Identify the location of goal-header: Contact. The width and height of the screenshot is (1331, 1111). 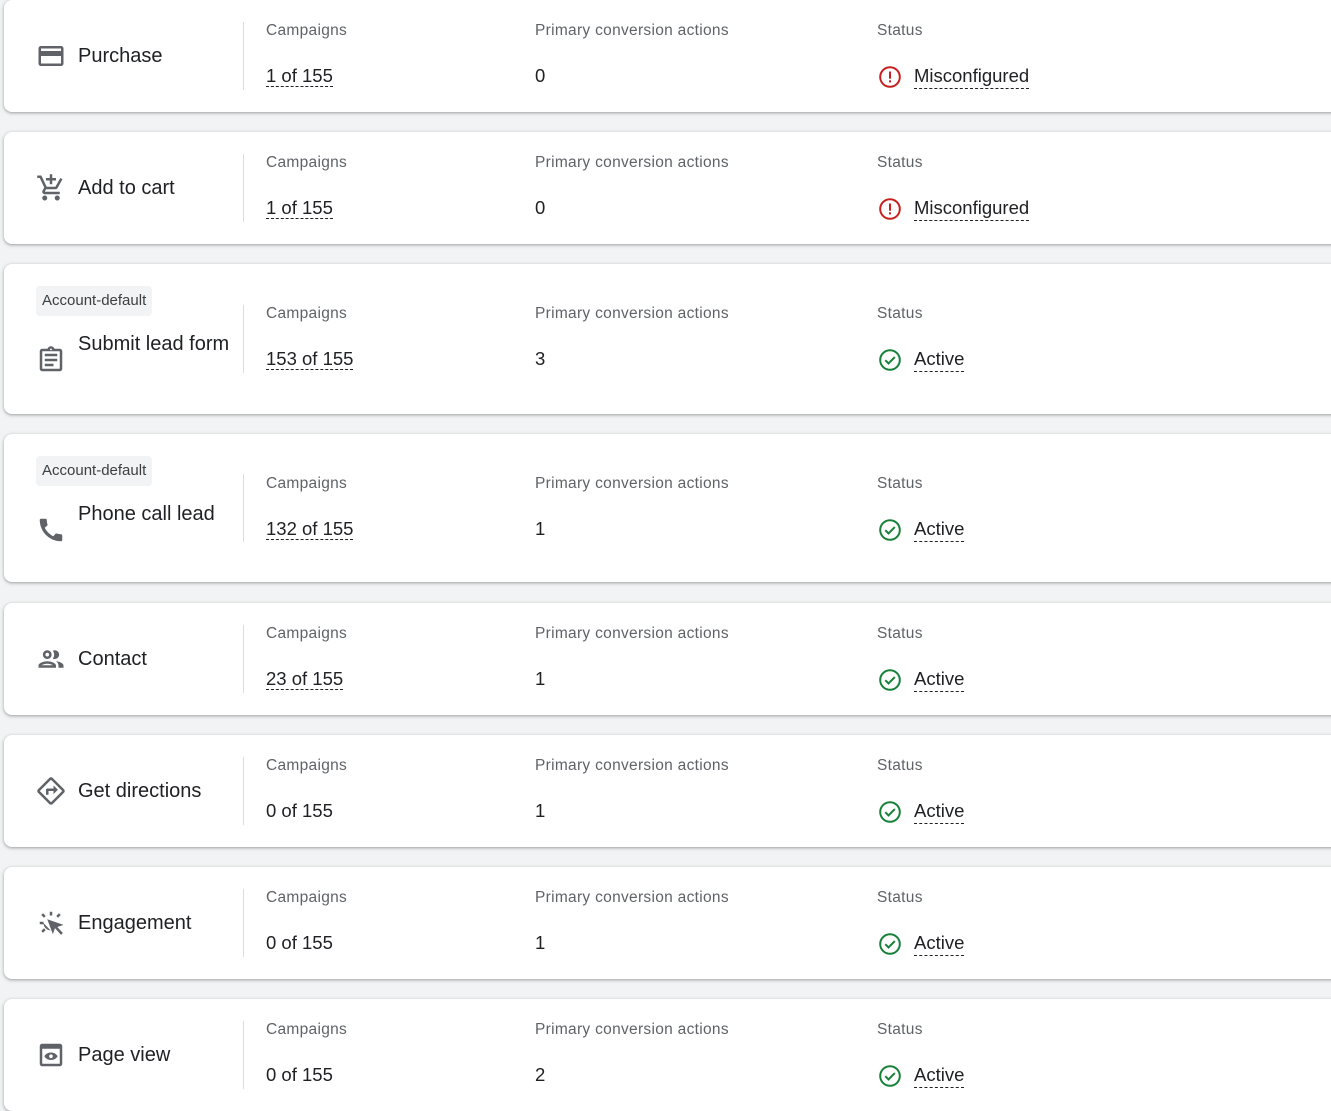
(136, 659).